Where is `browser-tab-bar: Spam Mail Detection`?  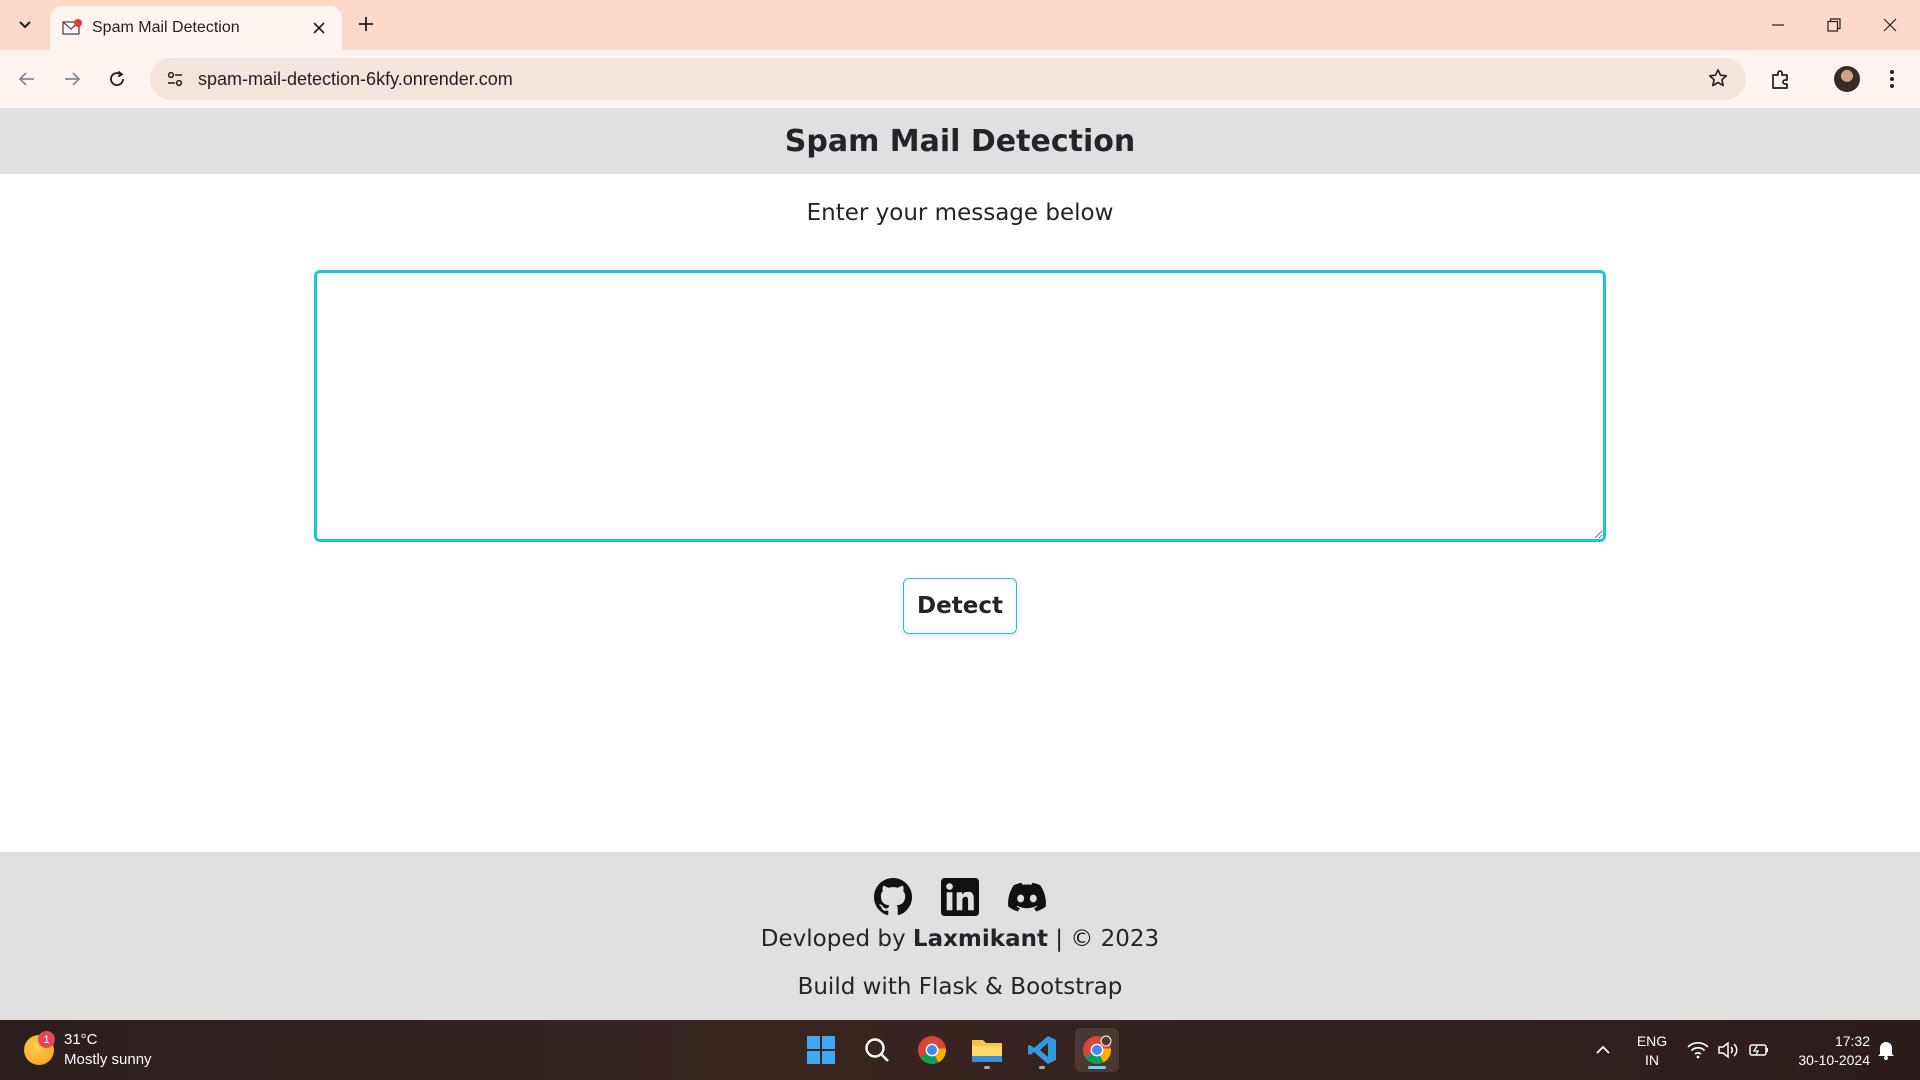 browser-tab-bar: Spam Mail Detection is located at coordinates (960, 25).